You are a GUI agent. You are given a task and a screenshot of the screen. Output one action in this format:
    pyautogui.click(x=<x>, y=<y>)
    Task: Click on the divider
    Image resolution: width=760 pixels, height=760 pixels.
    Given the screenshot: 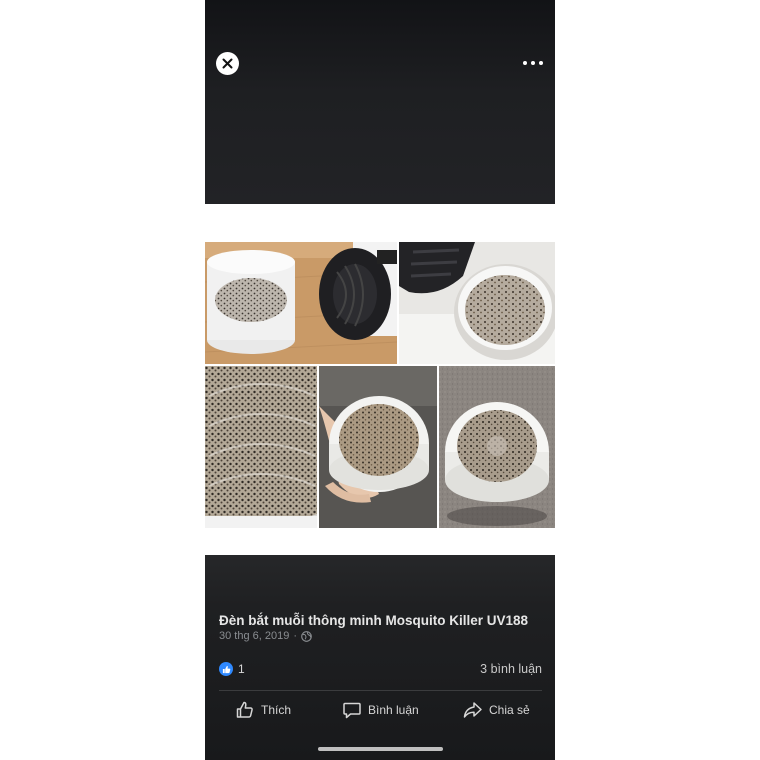 What is the action you would take?
    pyautogui.click(x=380, y=690)
    